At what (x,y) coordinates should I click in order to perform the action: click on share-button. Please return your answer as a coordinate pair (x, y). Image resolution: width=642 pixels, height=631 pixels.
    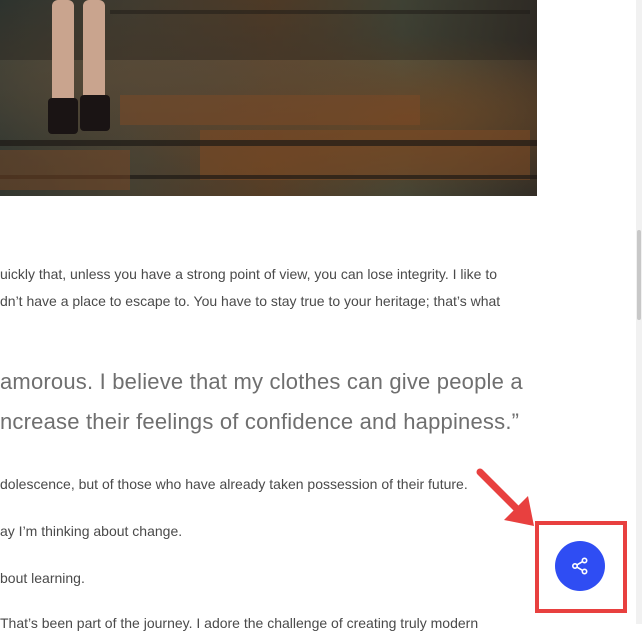
    Looking at the image, I should click on (580, 566).